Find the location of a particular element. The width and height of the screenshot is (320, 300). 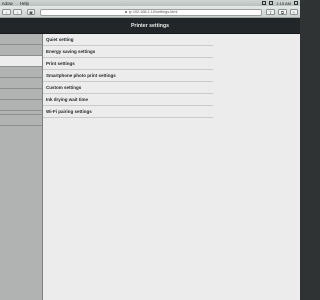

sidebar-toggle-button: ▣ is located at coordinates (31, 12).